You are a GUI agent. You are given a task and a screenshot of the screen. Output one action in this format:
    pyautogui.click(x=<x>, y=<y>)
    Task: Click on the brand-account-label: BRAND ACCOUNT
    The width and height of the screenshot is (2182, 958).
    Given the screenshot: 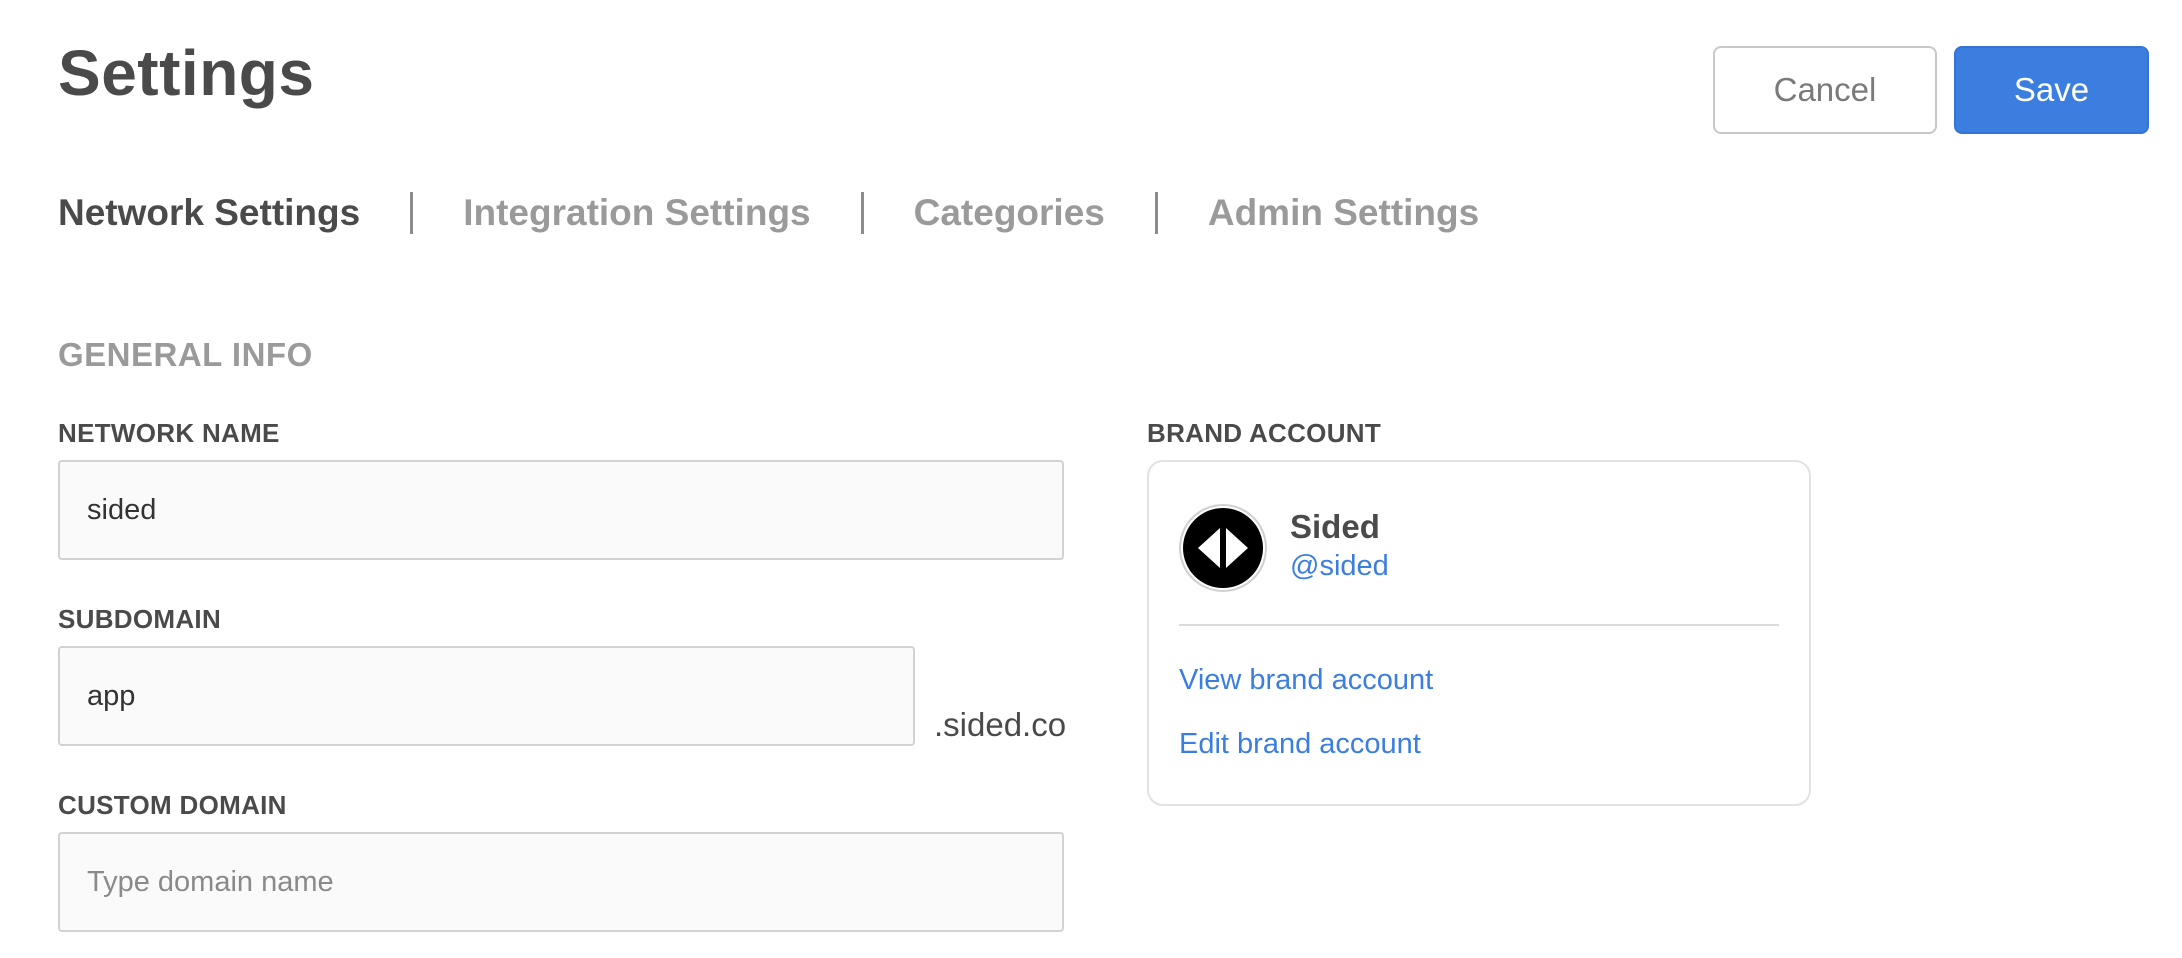 What is the action you would take?
    pyautogui.click(x=1264, y=433)
    